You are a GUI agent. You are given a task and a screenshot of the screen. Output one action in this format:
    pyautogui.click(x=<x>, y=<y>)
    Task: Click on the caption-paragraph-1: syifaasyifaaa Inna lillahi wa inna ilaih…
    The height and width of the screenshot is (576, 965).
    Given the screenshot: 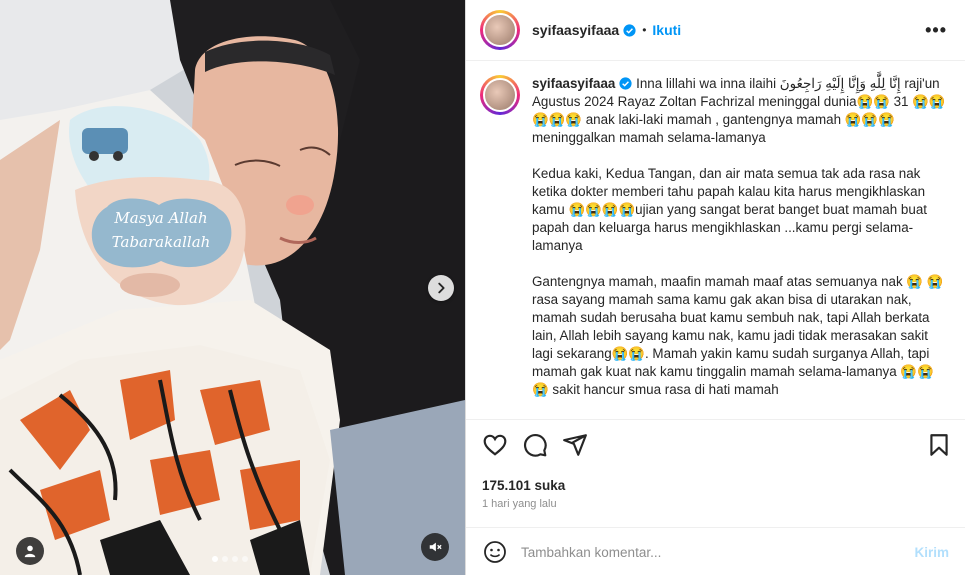 What is the action you would take?
    pyautogui.click(x=739, y=110)
    